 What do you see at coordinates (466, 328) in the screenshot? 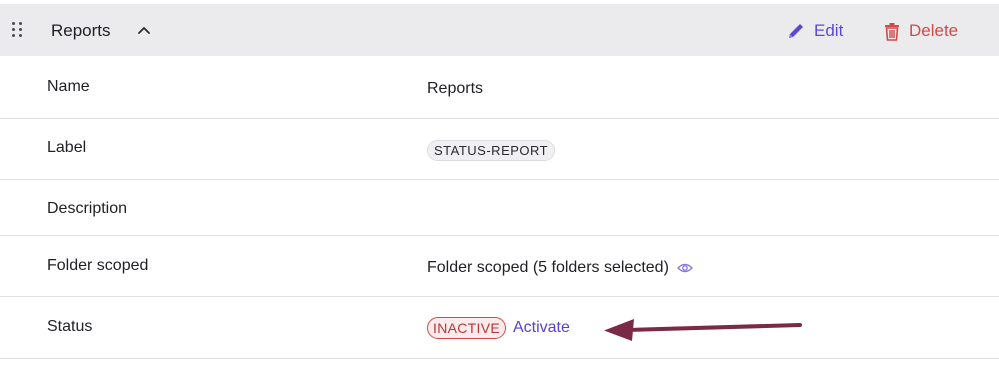
I see `status-badge: INACTIVE` at bounding box center [466, 328].